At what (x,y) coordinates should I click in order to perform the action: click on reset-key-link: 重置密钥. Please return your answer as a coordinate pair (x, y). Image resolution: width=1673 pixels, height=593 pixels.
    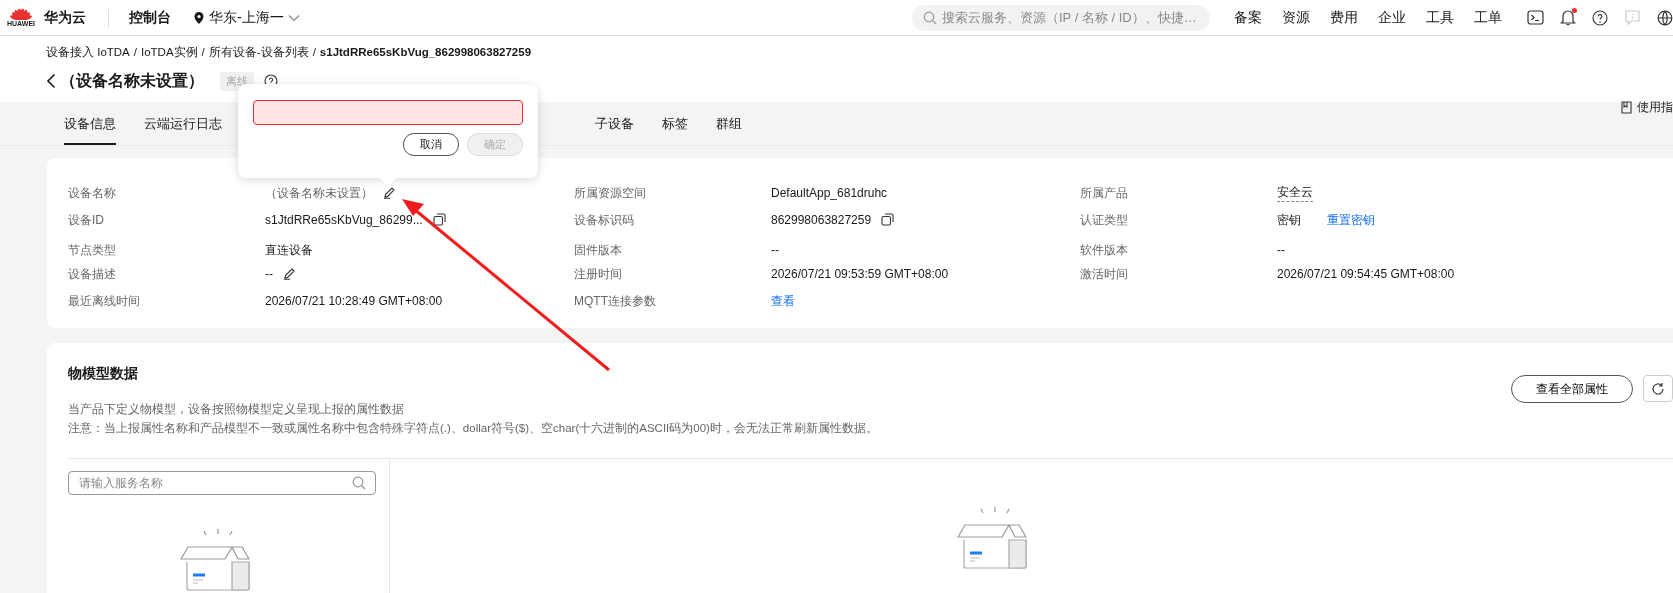
    Looking at the image, I should click on (1351, 219).